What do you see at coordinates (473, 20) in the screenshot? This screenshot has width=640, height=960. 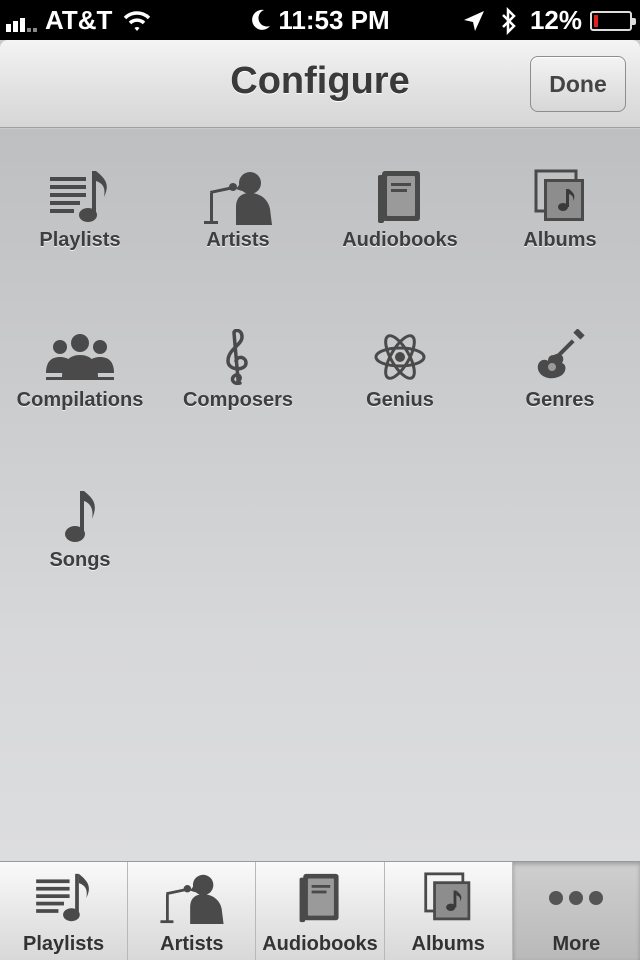 I see `location-arrow-icon` at bounding box center [473, 20].